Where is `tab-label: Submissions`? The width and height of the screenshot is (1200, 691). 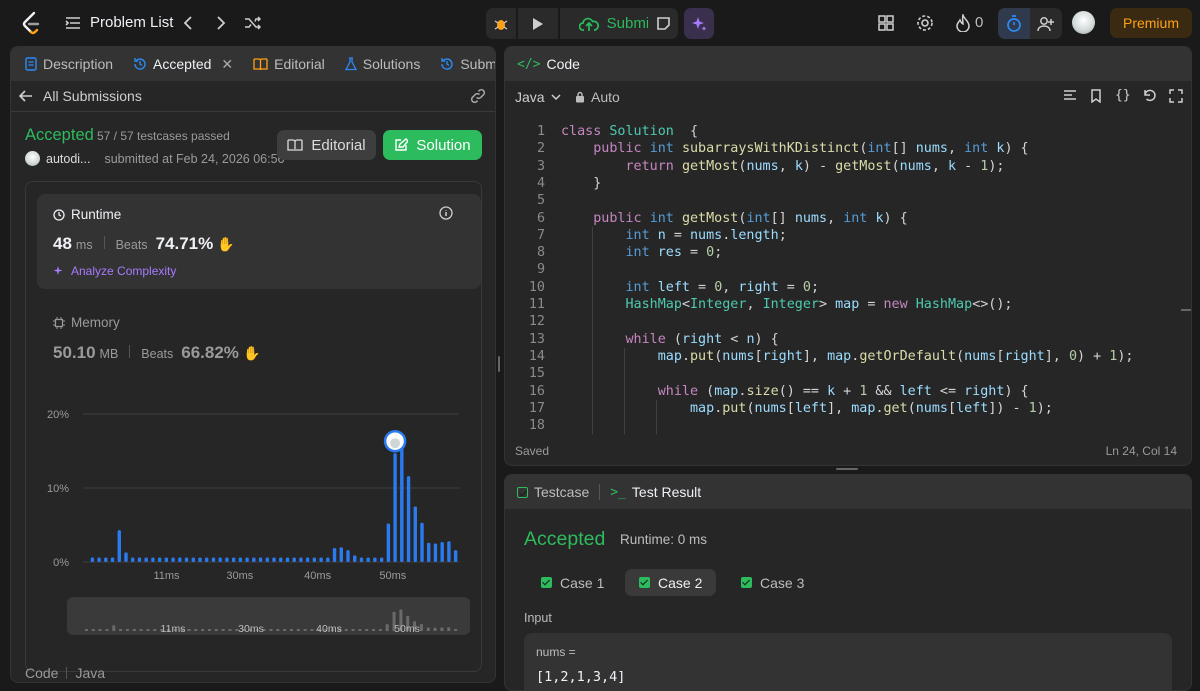
tab-label: Submissions is located at coordinates (477, 64).